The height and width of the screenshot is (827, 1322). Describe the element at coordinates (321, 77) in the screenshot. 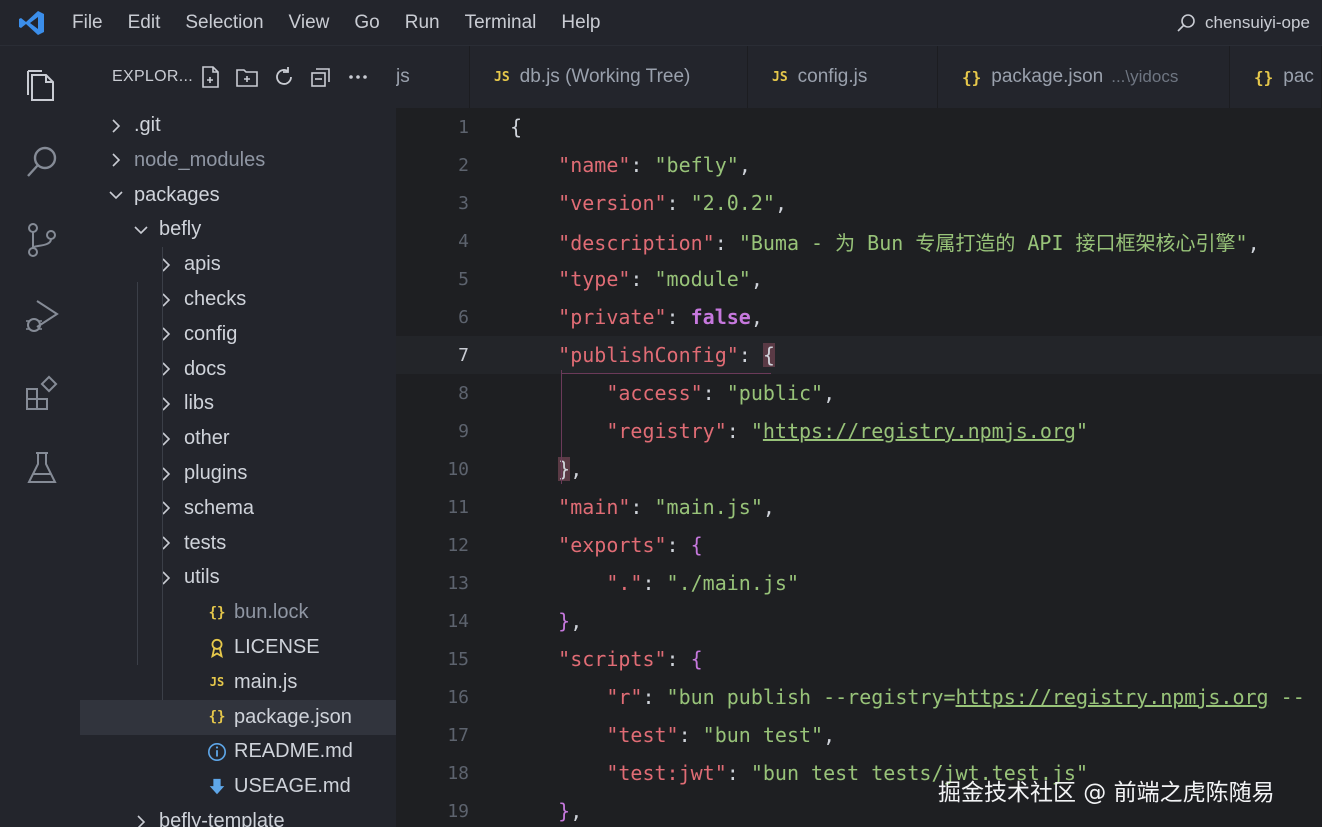

I see `collapse-all-icon` at that location.